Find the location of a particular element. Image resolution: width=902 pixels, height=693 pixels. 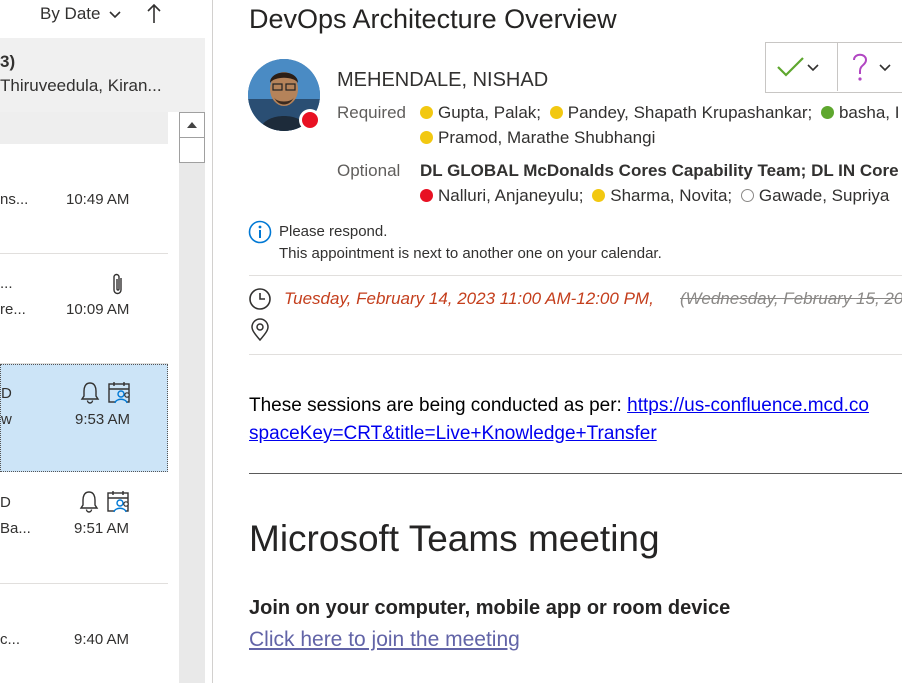

group-count: 3) is located at coordinates (8, 61).